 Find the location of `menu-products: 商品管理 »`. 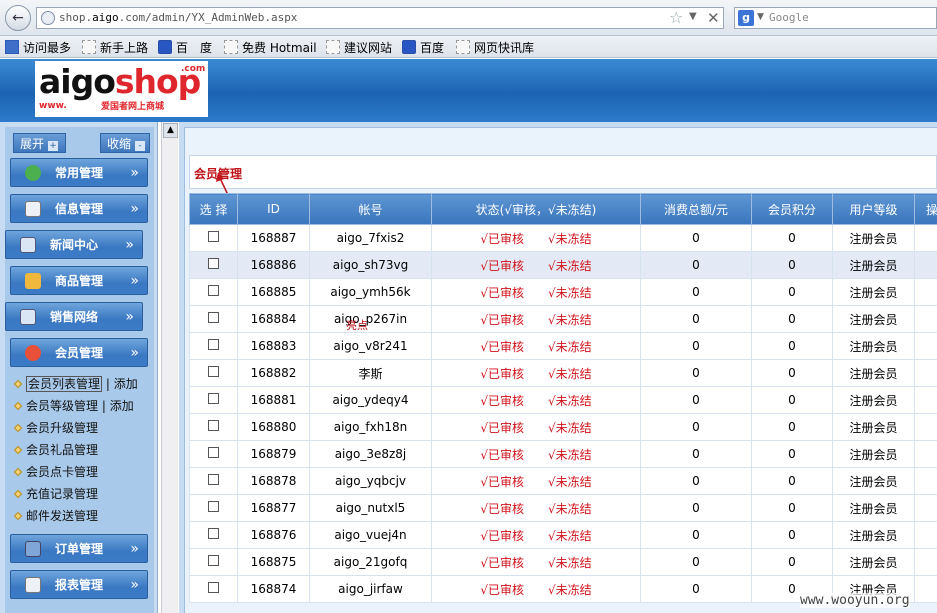

menu-products: 商品管理 » is located at coordinates (79, 280).